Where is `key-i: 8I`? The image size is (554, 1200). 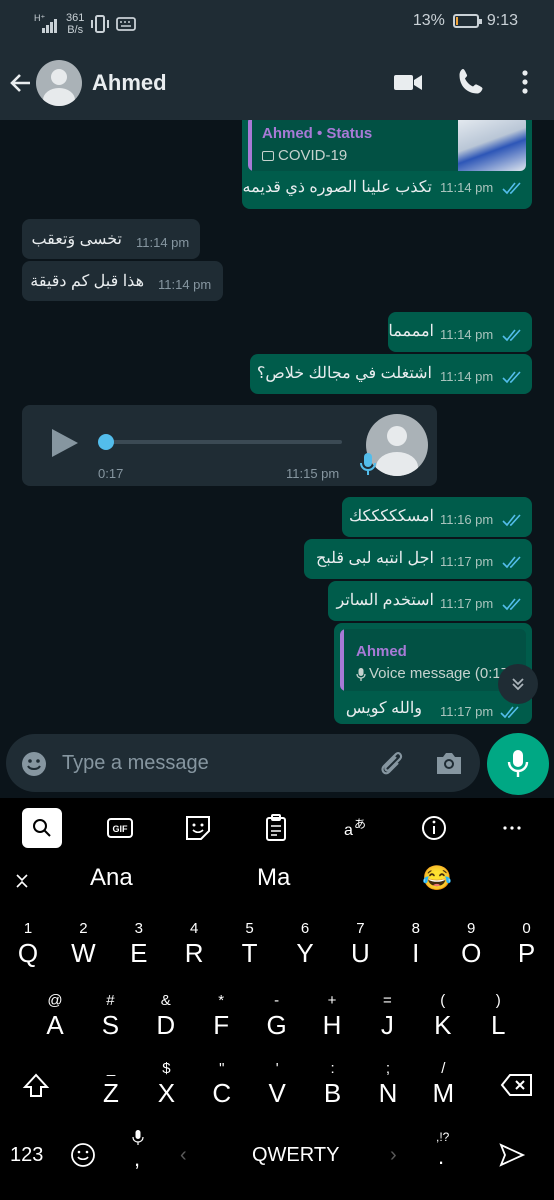 key-i: 8I is located at coordinates (416, 950).